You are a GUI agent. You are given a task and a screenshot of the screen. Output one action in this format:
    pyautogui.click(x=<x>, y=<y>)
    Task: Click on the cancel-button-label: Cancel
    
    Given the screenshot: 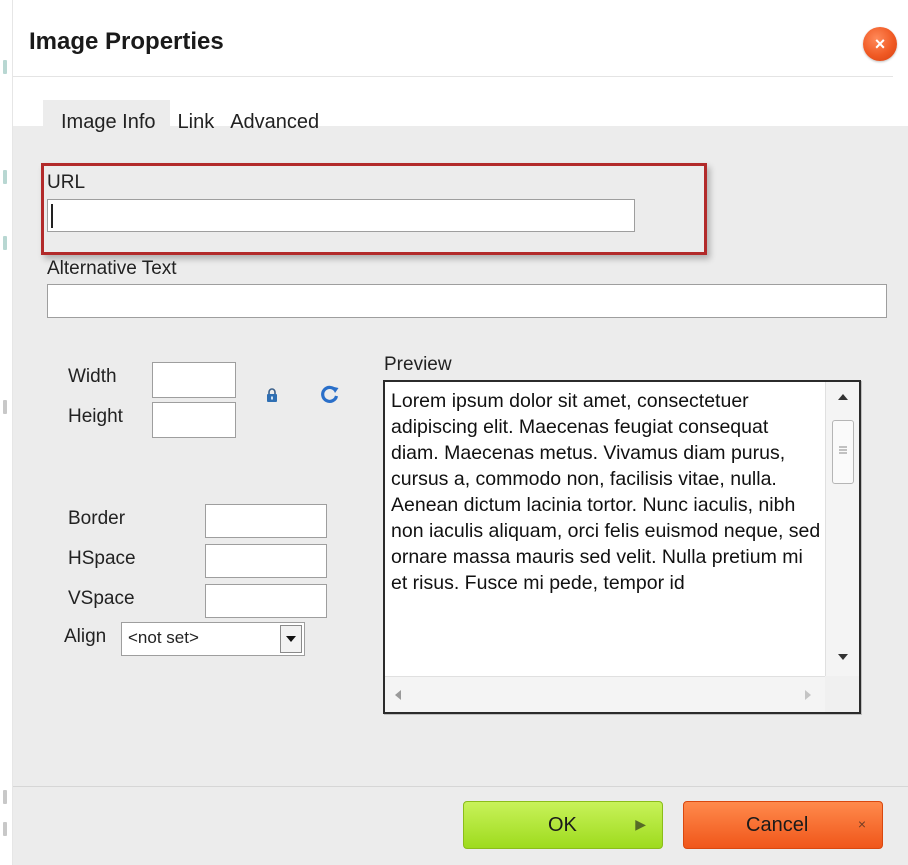 What is the action you would take?
    pyautogui.click(x=777, y=825)
    